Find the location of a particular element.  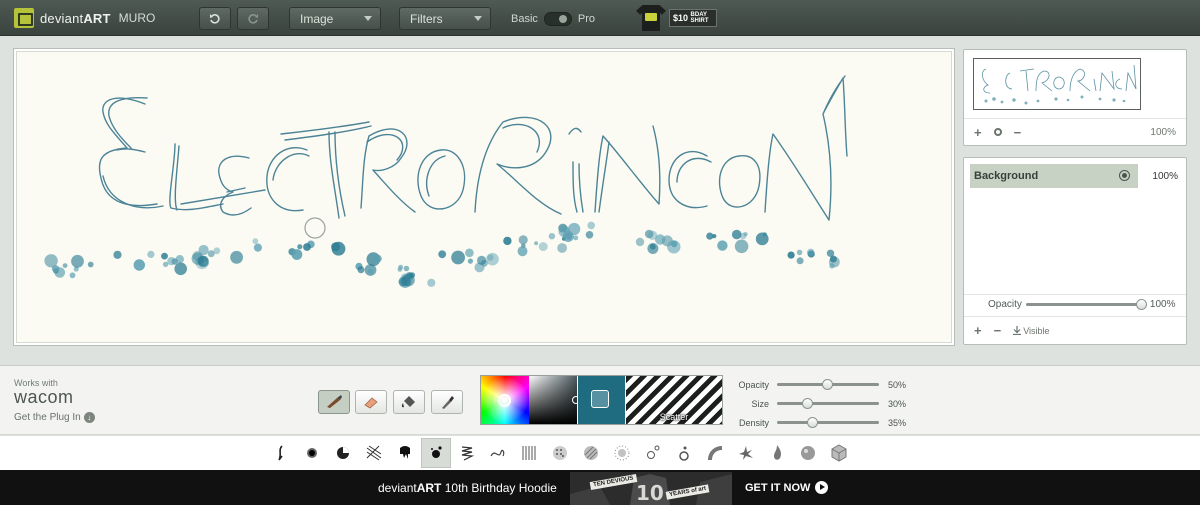

zoom-out-icon: − is located at coordinates (1018, 132).